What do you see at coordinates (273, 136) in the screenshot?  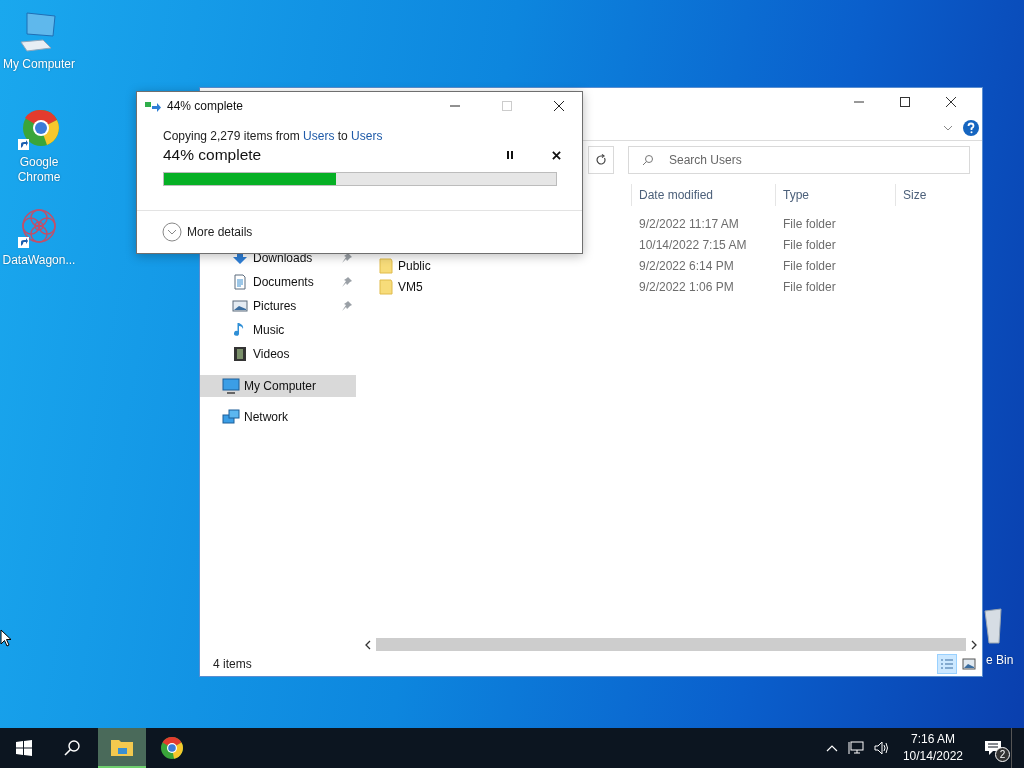 I see `copy-message: Copying 2,279 items from Users to Users` at bounding box center [273, 136].